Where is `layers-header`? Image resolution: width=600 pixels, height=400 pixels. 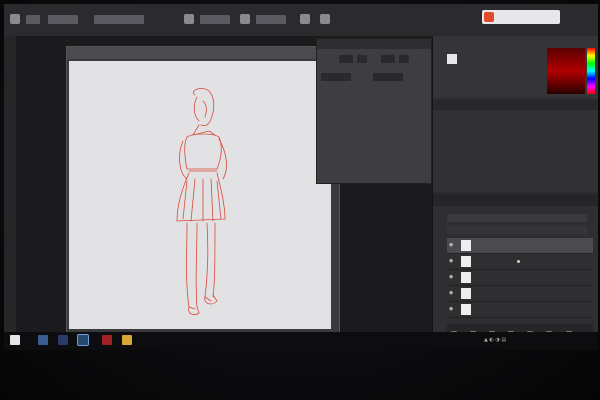
layers-header is located at coordinates (515, 200).